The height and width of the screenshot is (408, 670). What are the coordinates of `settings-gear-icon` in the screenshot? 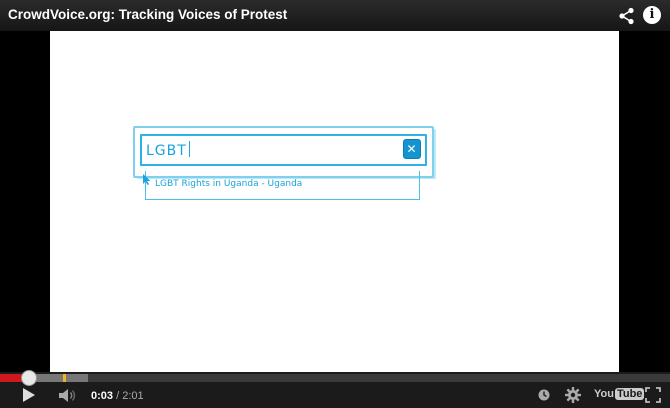 It's located at (573, 395).